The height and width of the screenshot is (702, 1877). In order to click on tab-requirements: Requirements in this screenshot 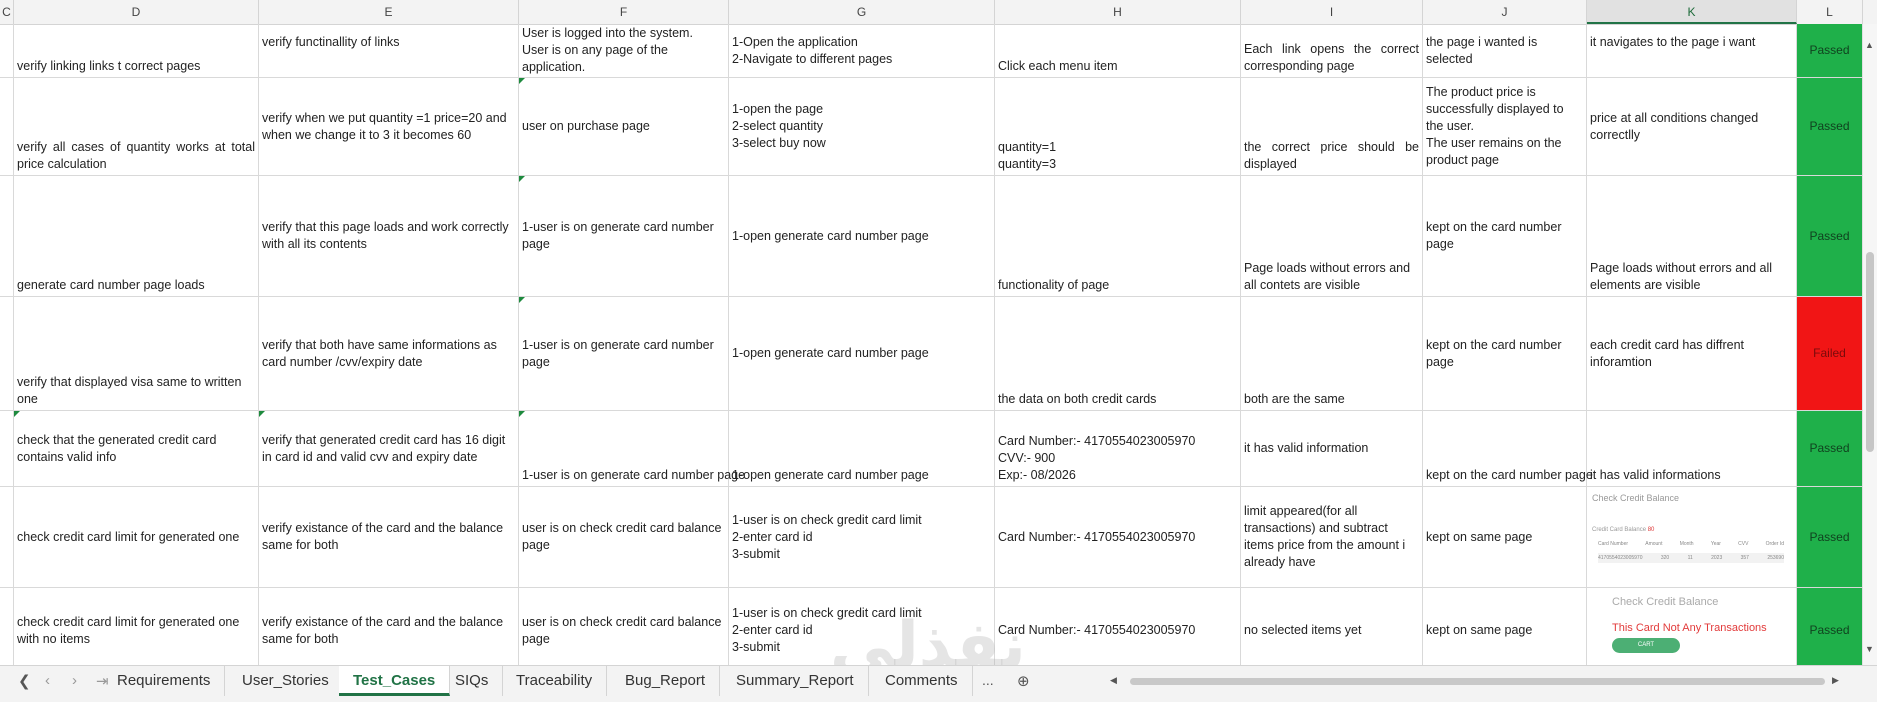, I will do `click(164, 681)`.